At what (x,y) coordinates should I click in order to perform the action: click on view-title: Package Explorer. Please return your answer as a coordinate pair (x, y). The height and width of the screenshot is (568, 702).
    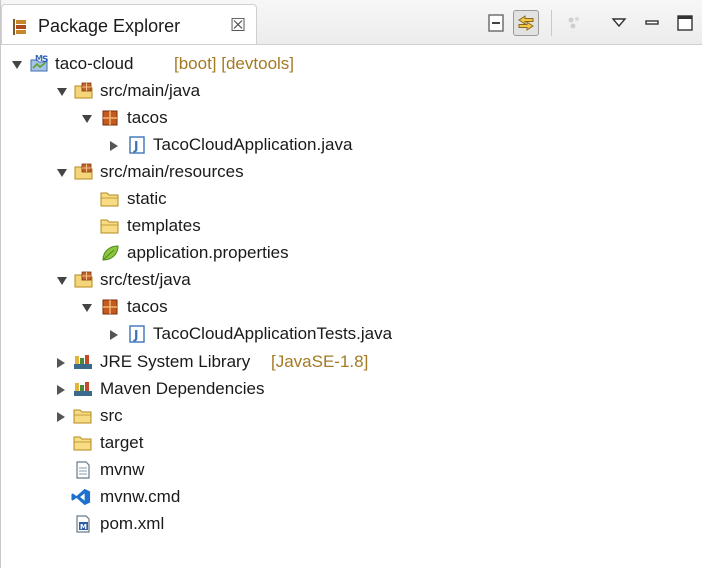
    Looking at the image, I should click on (109, 26).